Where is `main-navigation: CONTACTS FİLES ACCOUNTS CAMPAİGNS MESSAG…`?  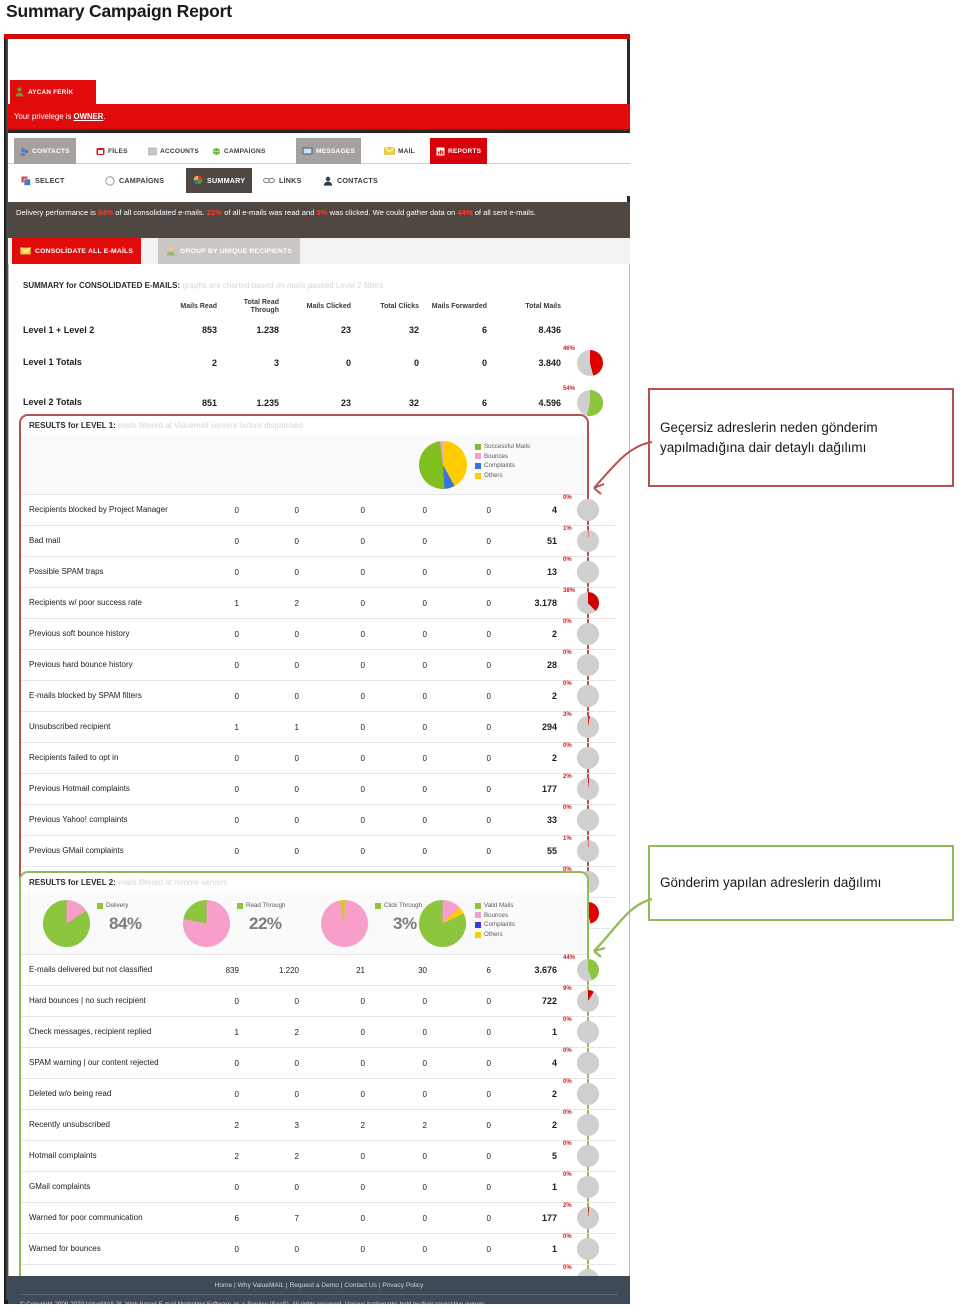 main-navigation: CONTACTS FİLES ACCOUNTS CAMPAİGNS MESSAG… is located at coordinates (319, 148).